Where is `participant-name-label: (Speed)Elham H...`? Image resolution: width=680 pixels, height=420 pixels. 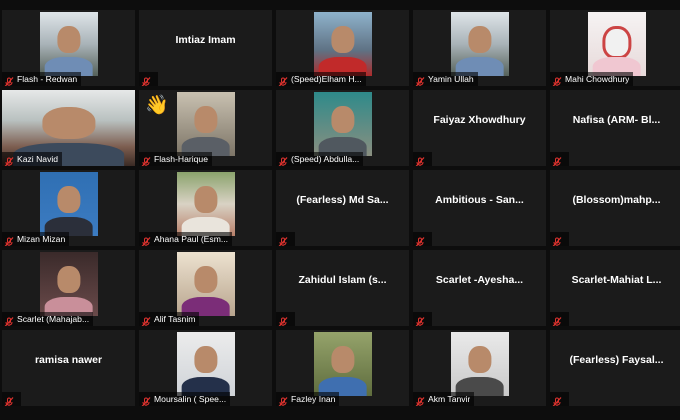 participant-name-label: (Speed)Elham H... is located at coordinates (321, 79).